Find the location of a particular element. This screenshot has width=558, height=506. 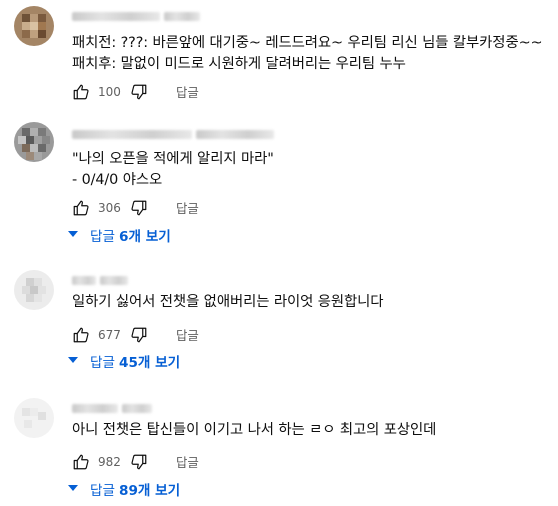

comment-line: 일하기 싫어서 전챗을 없애버리는 라이엇 응원합니다 is located at coordinates (228, 302).